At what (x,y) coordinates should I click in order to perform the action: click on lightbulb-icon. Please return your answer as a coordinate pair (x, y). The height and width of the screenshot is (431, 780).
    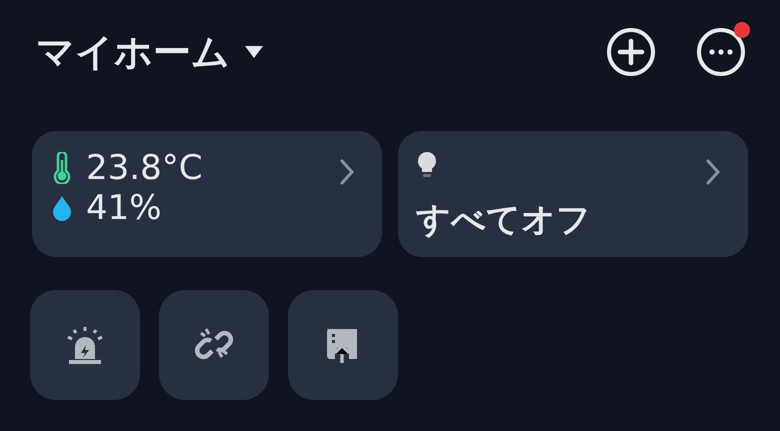
    Looking at the image, I should click on (427, 165).